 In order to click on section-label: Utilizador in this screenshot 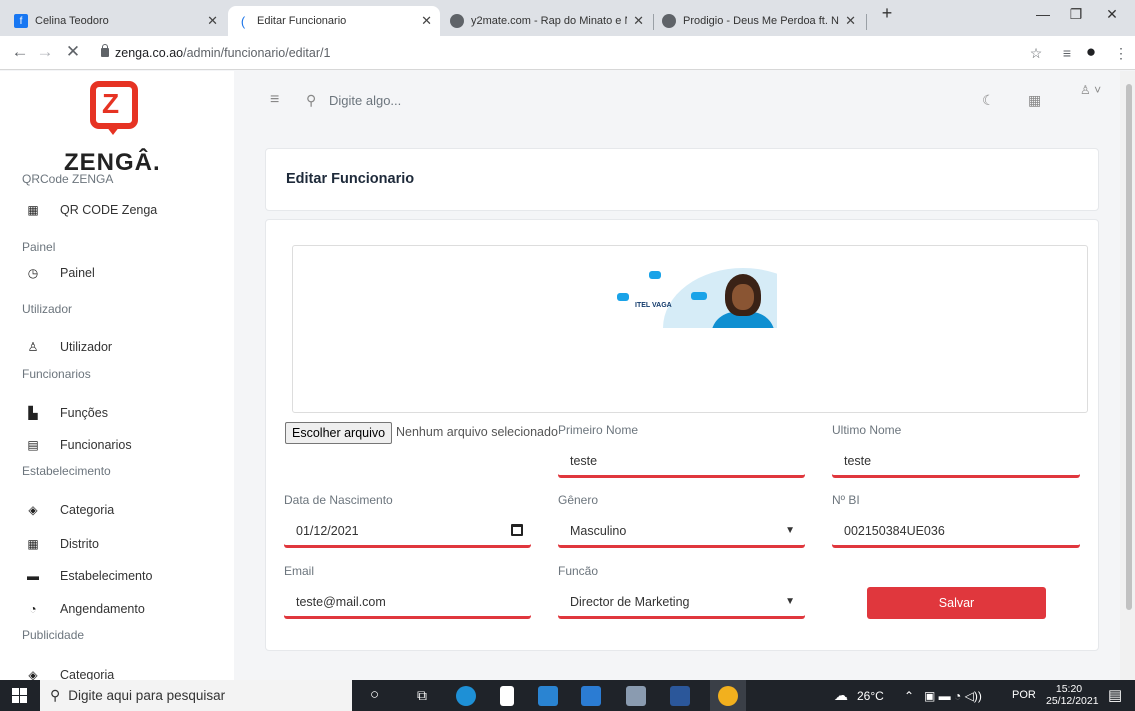, I will do `click(47, 309)`.